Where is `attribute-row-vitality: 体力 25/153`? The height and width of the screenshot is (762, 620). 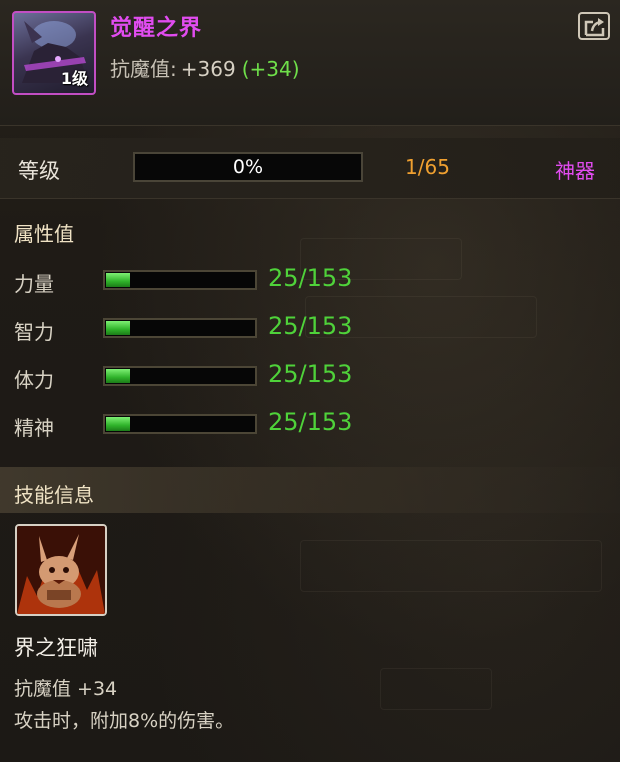
attribute-row-vitality: 体力 25/153 is located at coordinates (310, 382).